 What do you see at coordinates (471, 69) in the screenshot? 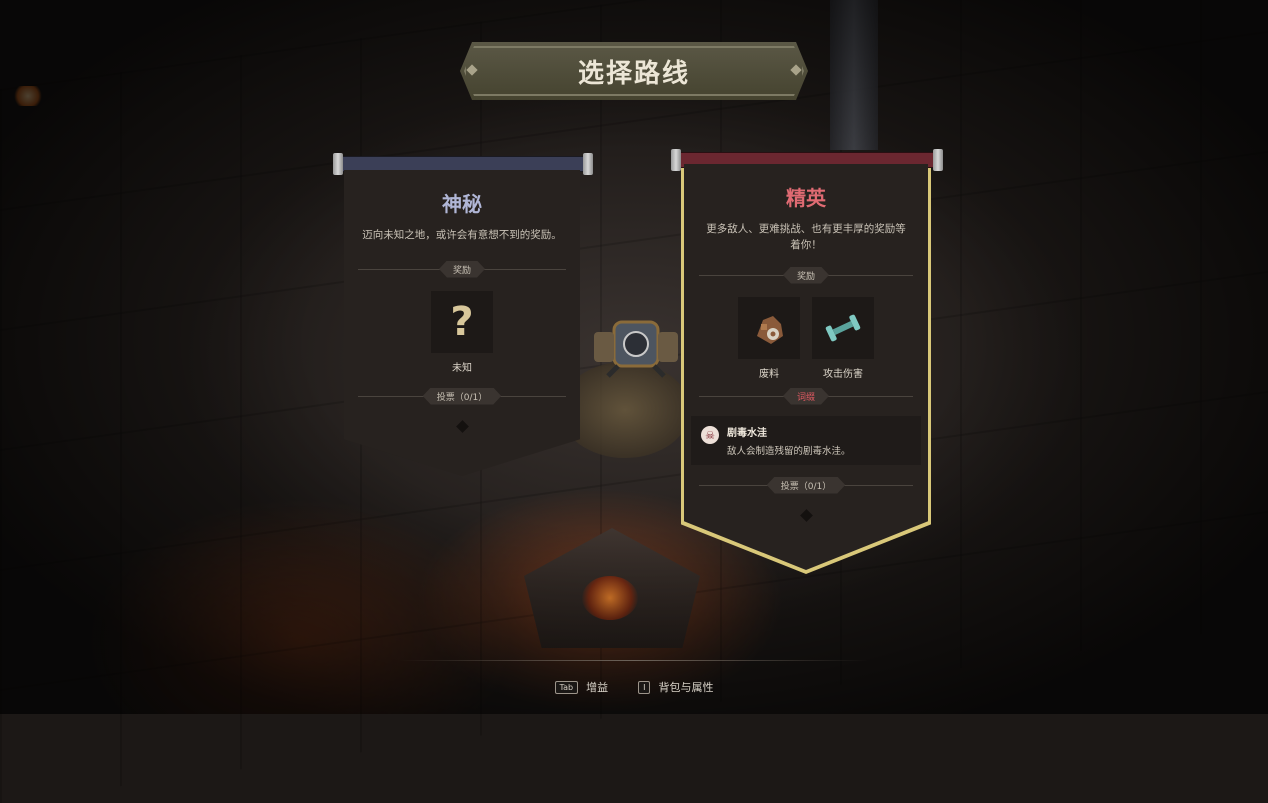
I see `plaque-gem-left` at bounding box center [471, 69].